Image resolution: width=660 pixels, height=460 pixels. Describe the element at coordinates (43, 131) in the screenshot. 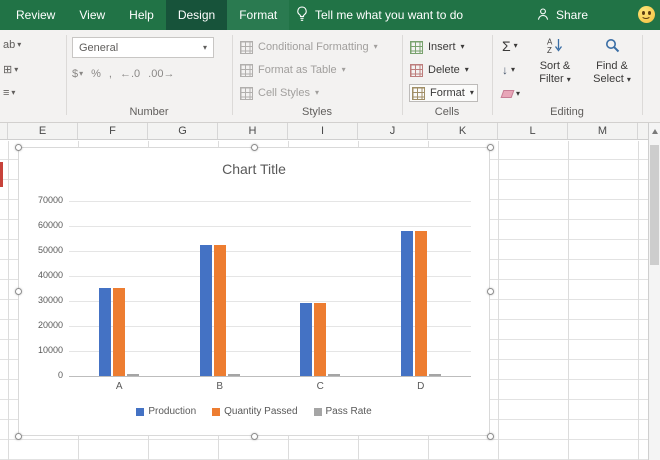

I see `column-header-e: E` at that location.